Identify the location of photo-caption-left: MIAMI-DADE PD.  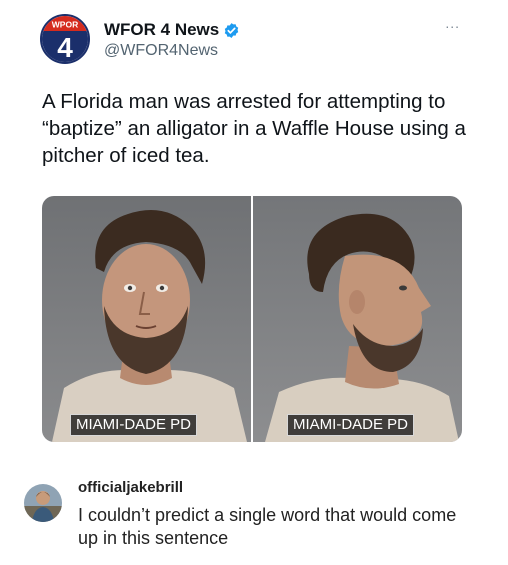
(134, 425).